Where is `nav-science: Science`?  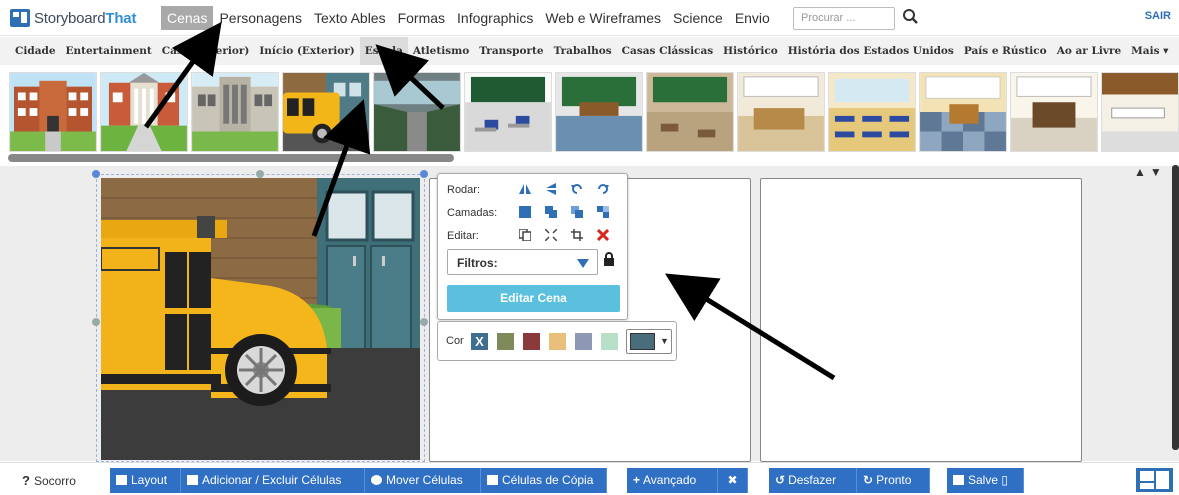
nav-science: Science is located at coordinates (698, 18).